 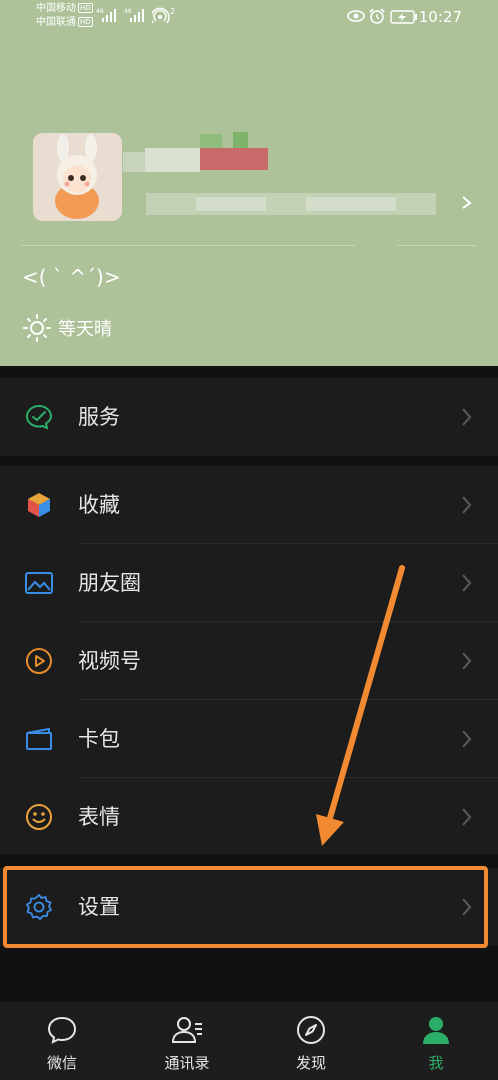 What do you see at coordinates (249, 583) in the screenshot?
I see `menu-item-moments: 朋友圈` at bounding box center [249, 583].